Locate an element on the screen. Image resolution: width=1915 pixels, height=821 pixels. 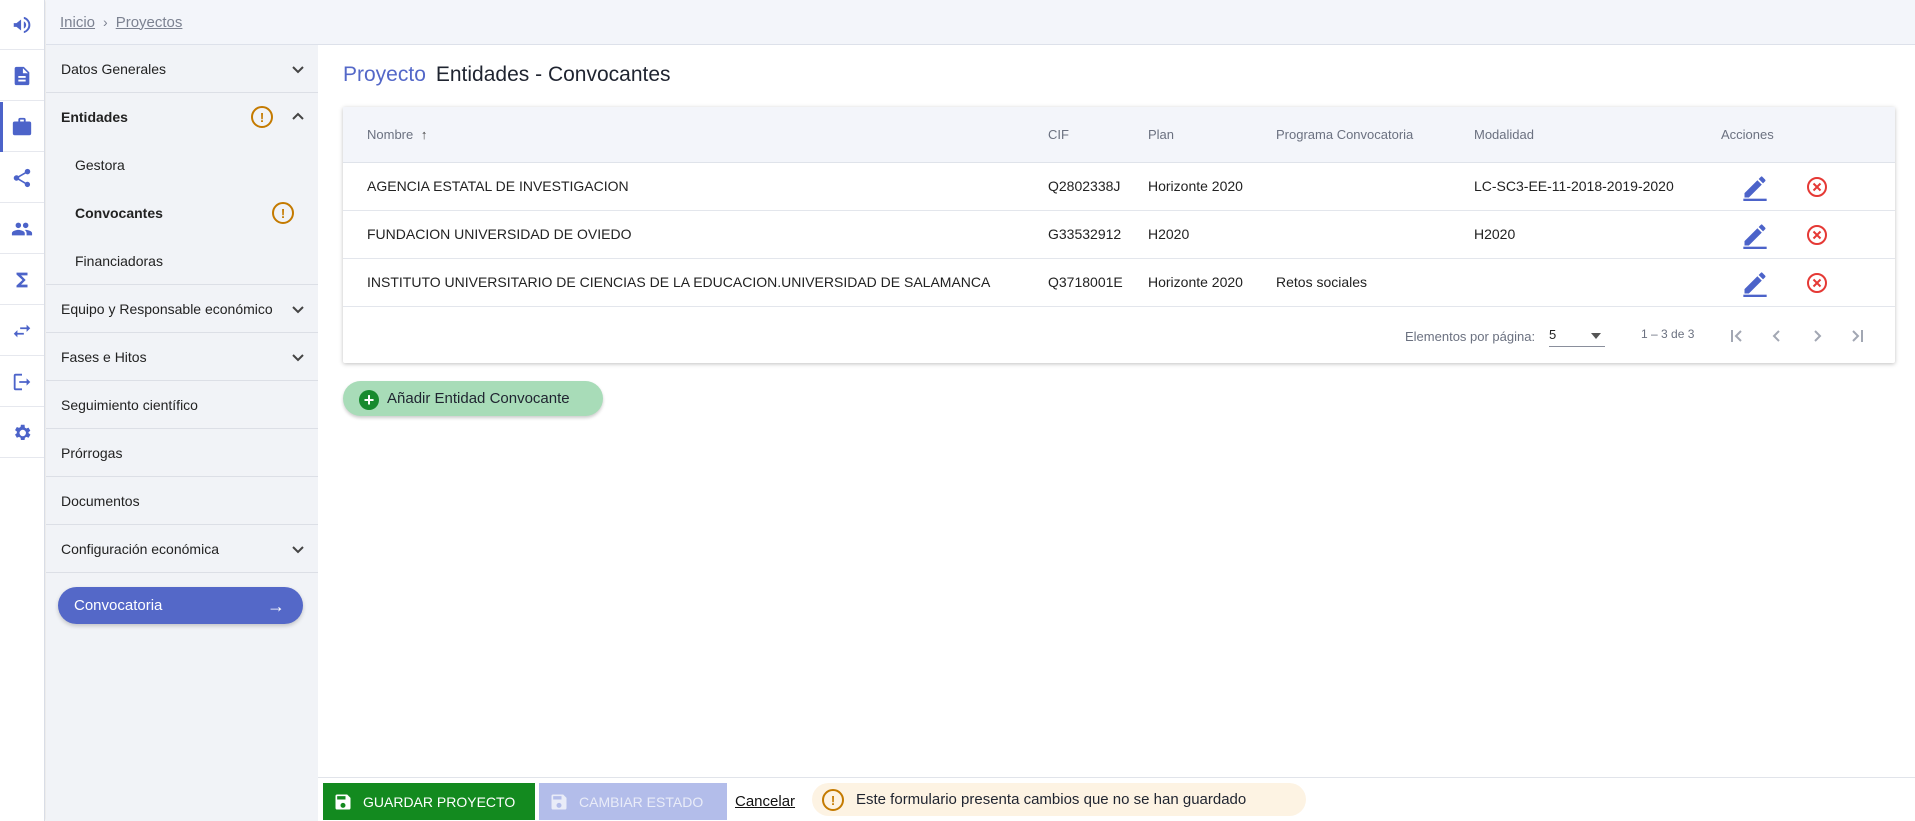
caret-down-icon is located at coordinates (1596, 336).